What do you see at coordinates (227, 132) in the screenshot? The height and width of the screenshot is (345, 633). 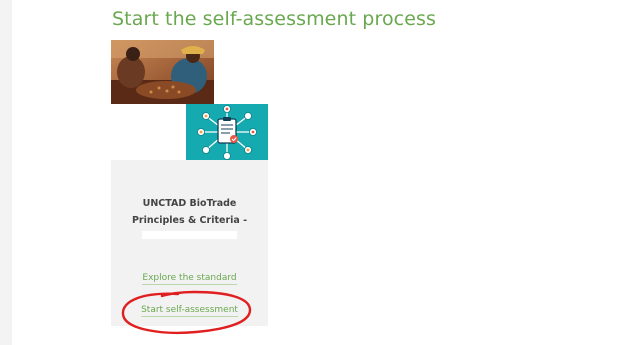 I see `clipboard-checklist-icon` at bounding box center [227, 132].